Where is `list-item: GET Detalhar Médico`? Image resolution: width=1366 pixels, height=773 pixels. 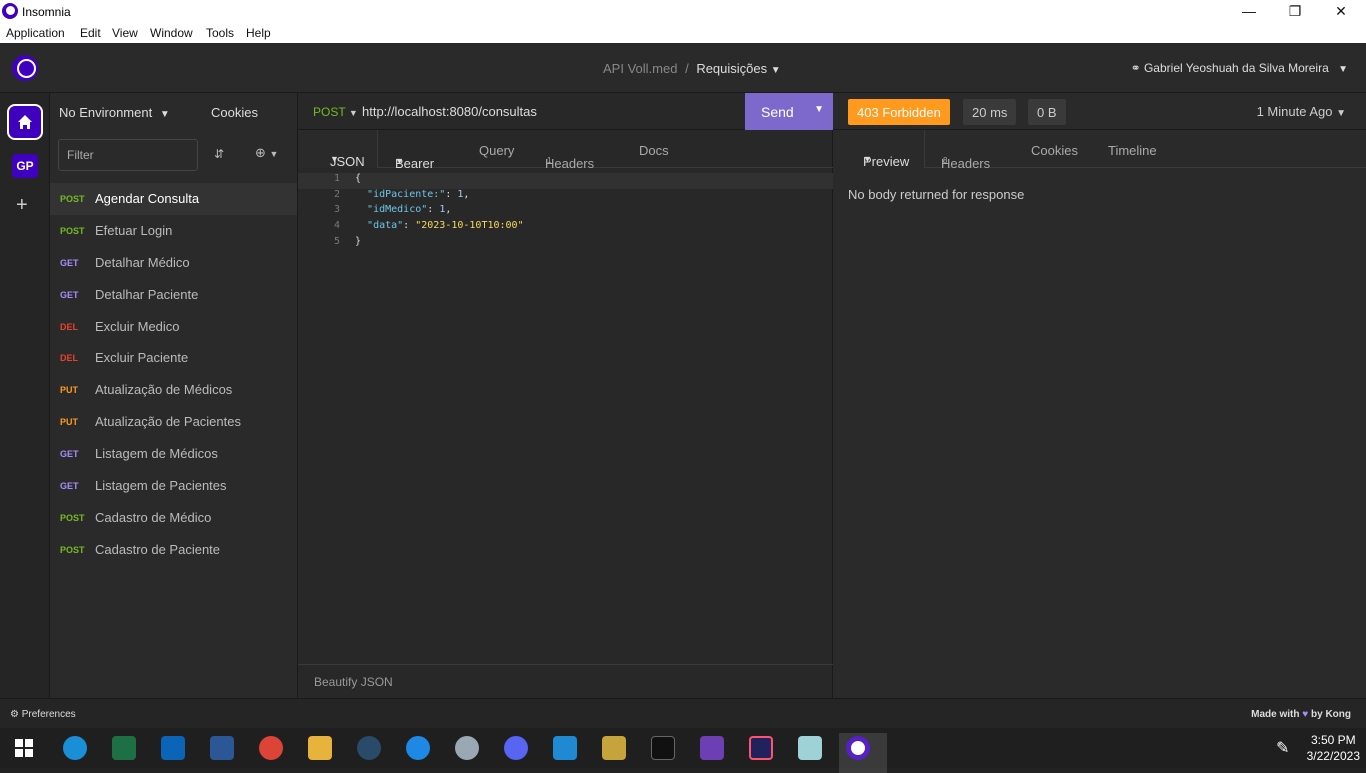 list-item: GET Detalhar Médico is located at coordinates (173, 263).